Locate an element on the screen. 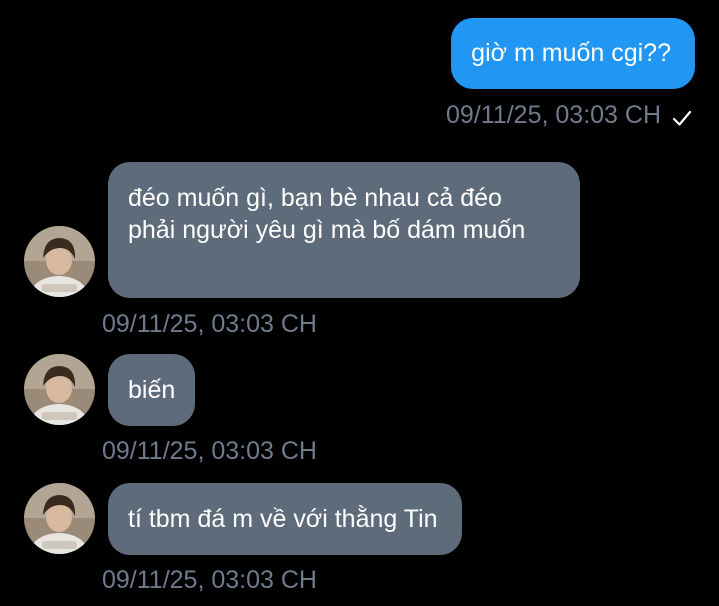 This screenshot has height=606, width=719. message-text: tí tbm đá m về với thằng Tin is located at coordinates (283, 519).